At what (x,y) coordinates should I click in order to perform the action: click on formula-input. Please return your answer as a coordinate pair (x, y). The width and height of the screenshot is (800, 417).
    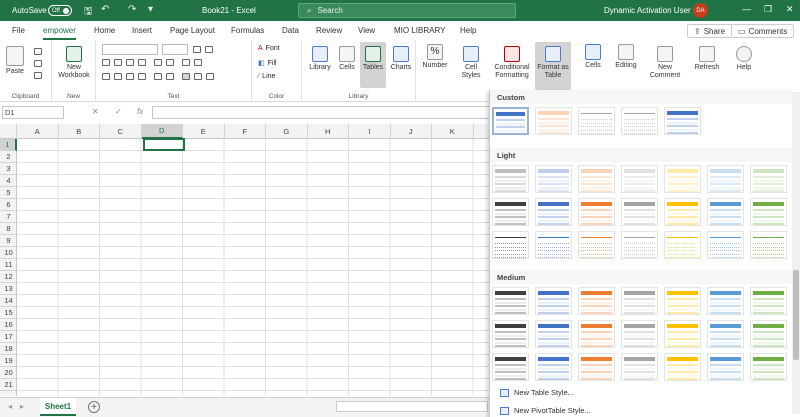
    Looking at the image, I should click on (321, 112).